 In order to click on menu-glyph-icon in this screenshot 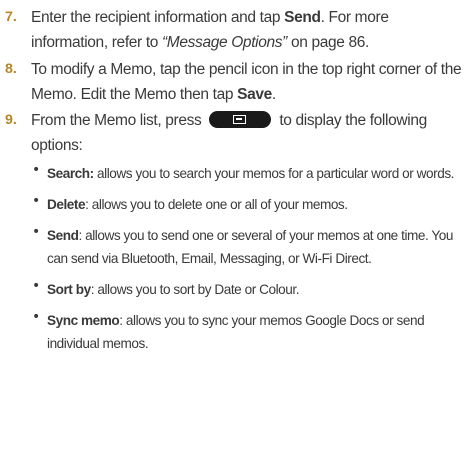, I will do `click(240, 119)`.